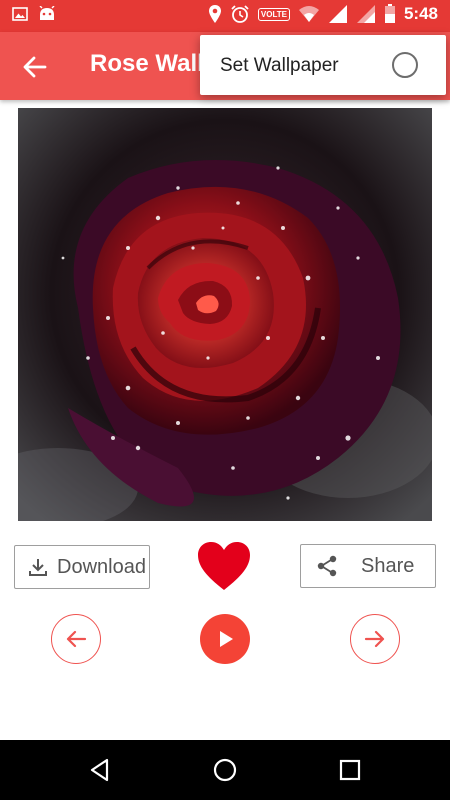 The image size is (450, 800). I want to click on next-button, so click(375, 639).